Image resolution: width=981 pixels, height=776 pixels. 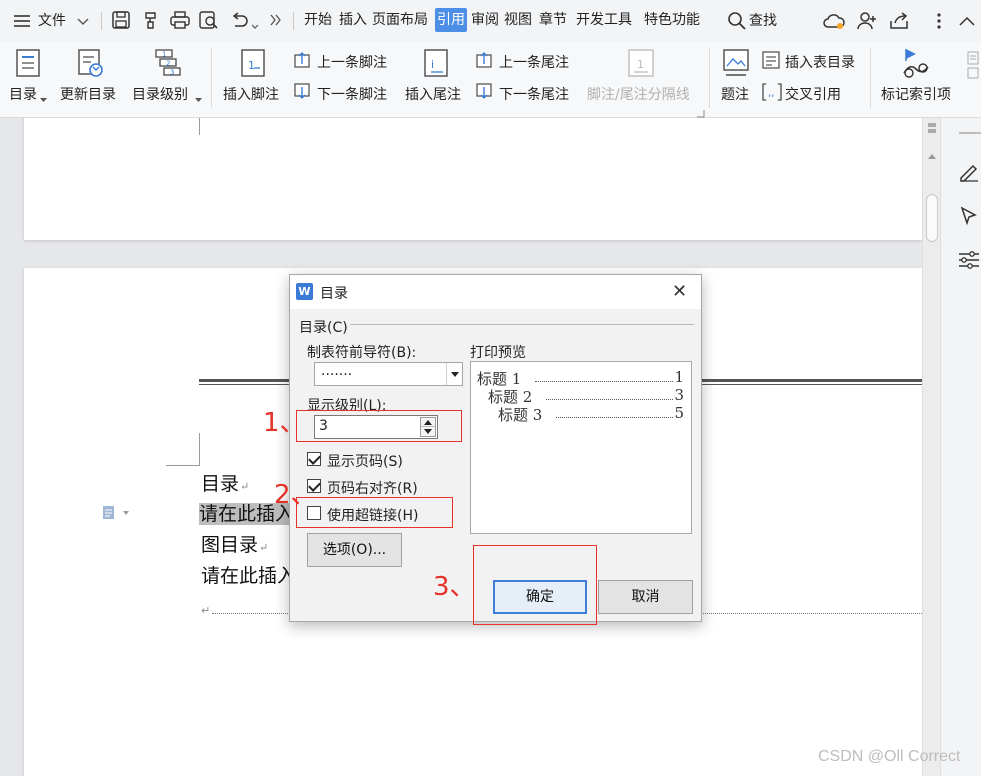 I want to click on show-page-numbers-checkbox, so click(x=314, y=459).